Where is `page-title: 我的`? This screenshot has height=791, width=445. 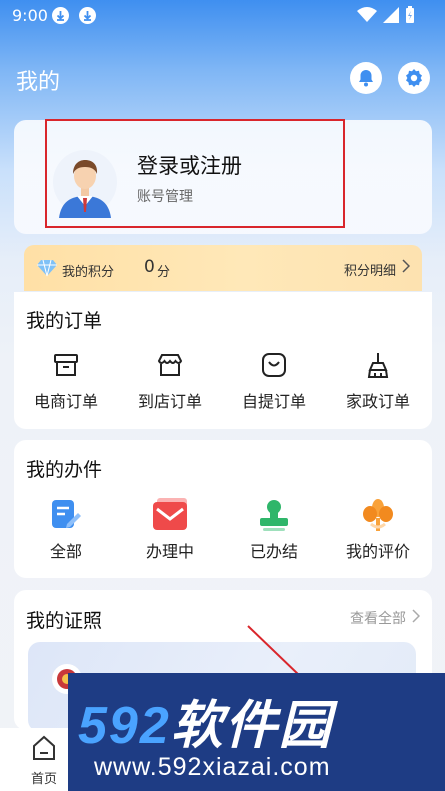 page-title: 我的 is located at coordinates (38, 82).